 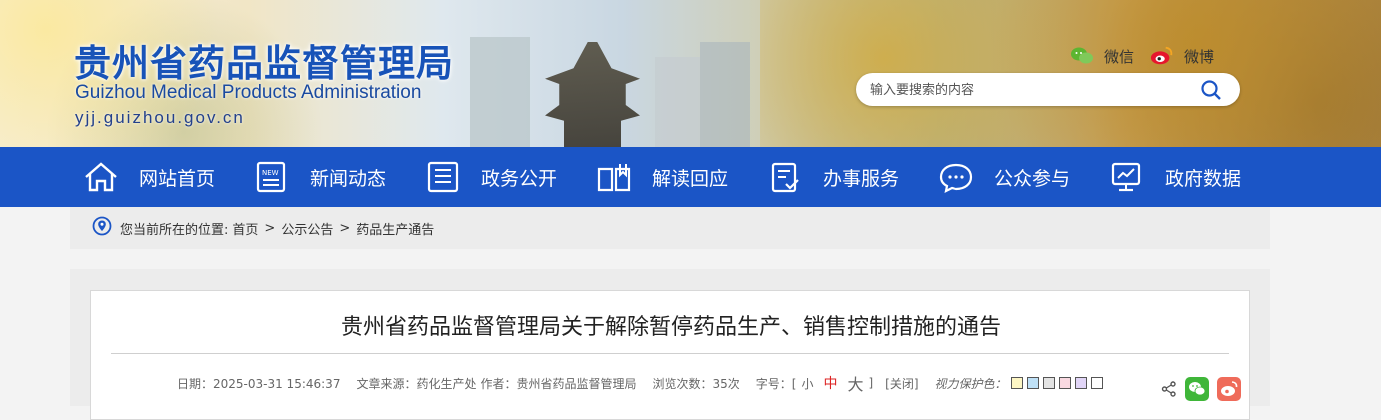 I want to click on weixin-label: 微信, so click(x=1119, y=56).